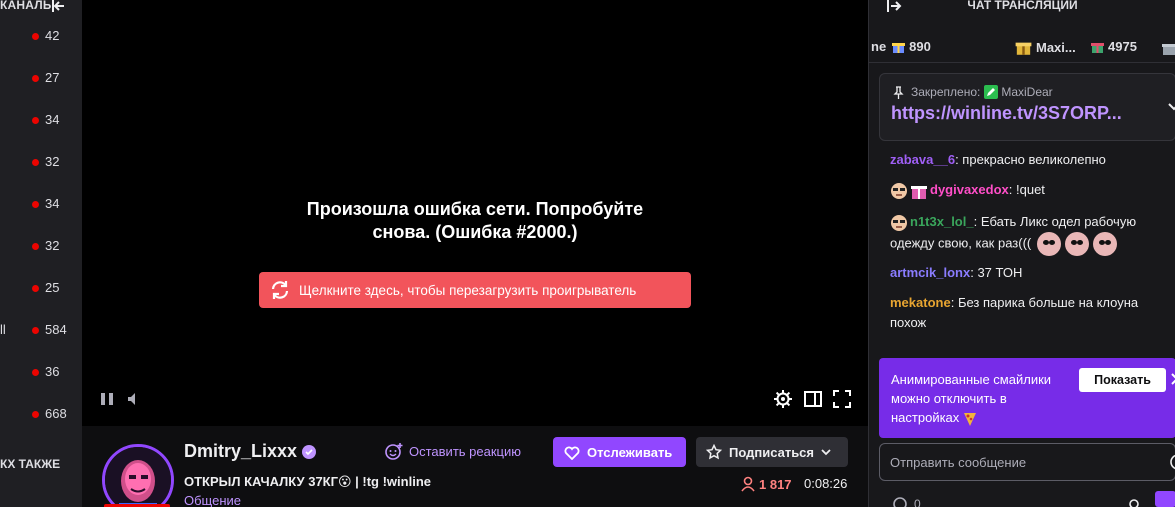 This screenshot has width=1175, height=507. What do you see at coordinates (1172, 379) in the screenshot?
I see `close-icon` at bounding box center [1172, 379].